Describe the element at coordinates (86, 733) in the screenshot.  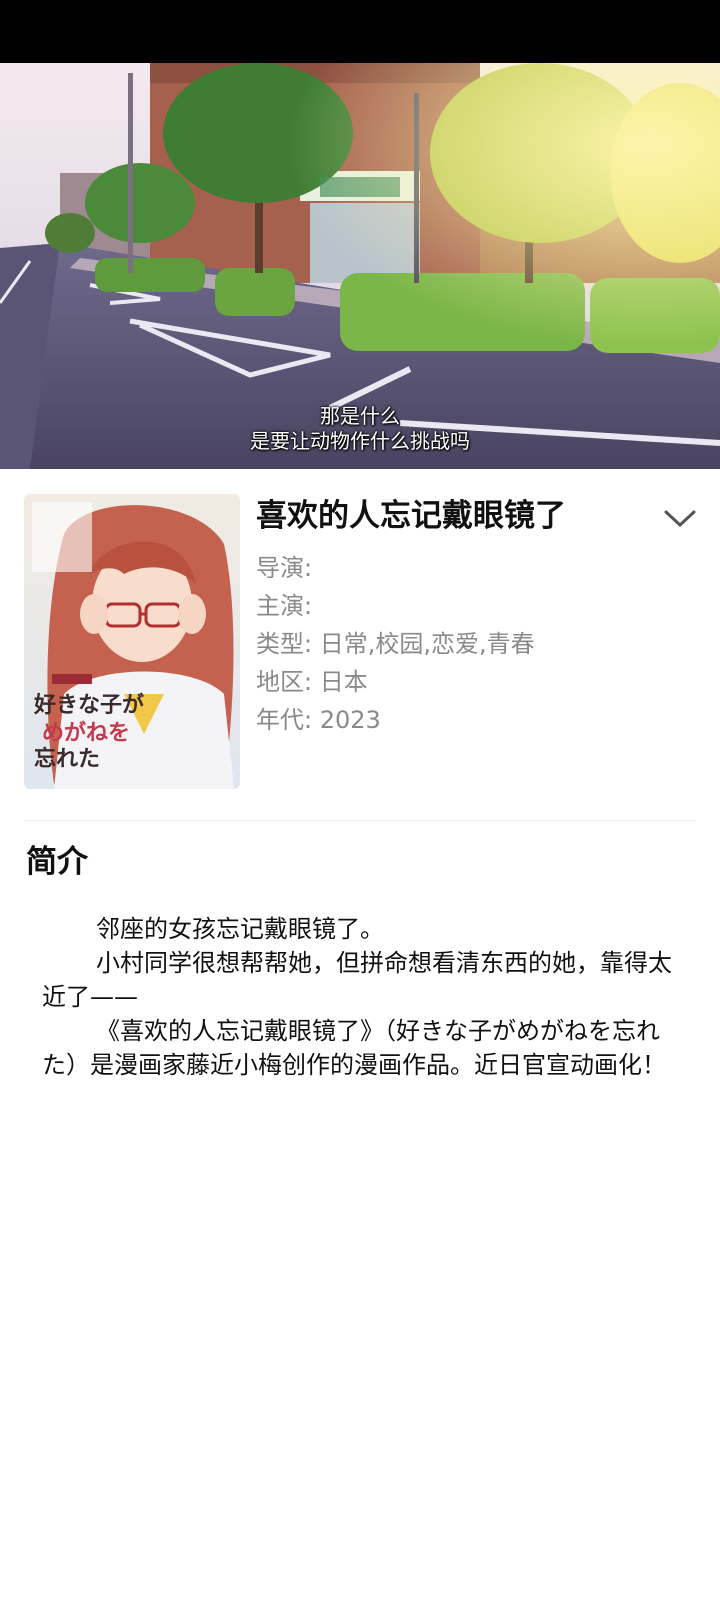
I see `poster-logo-line-2: めがねを` at that location.